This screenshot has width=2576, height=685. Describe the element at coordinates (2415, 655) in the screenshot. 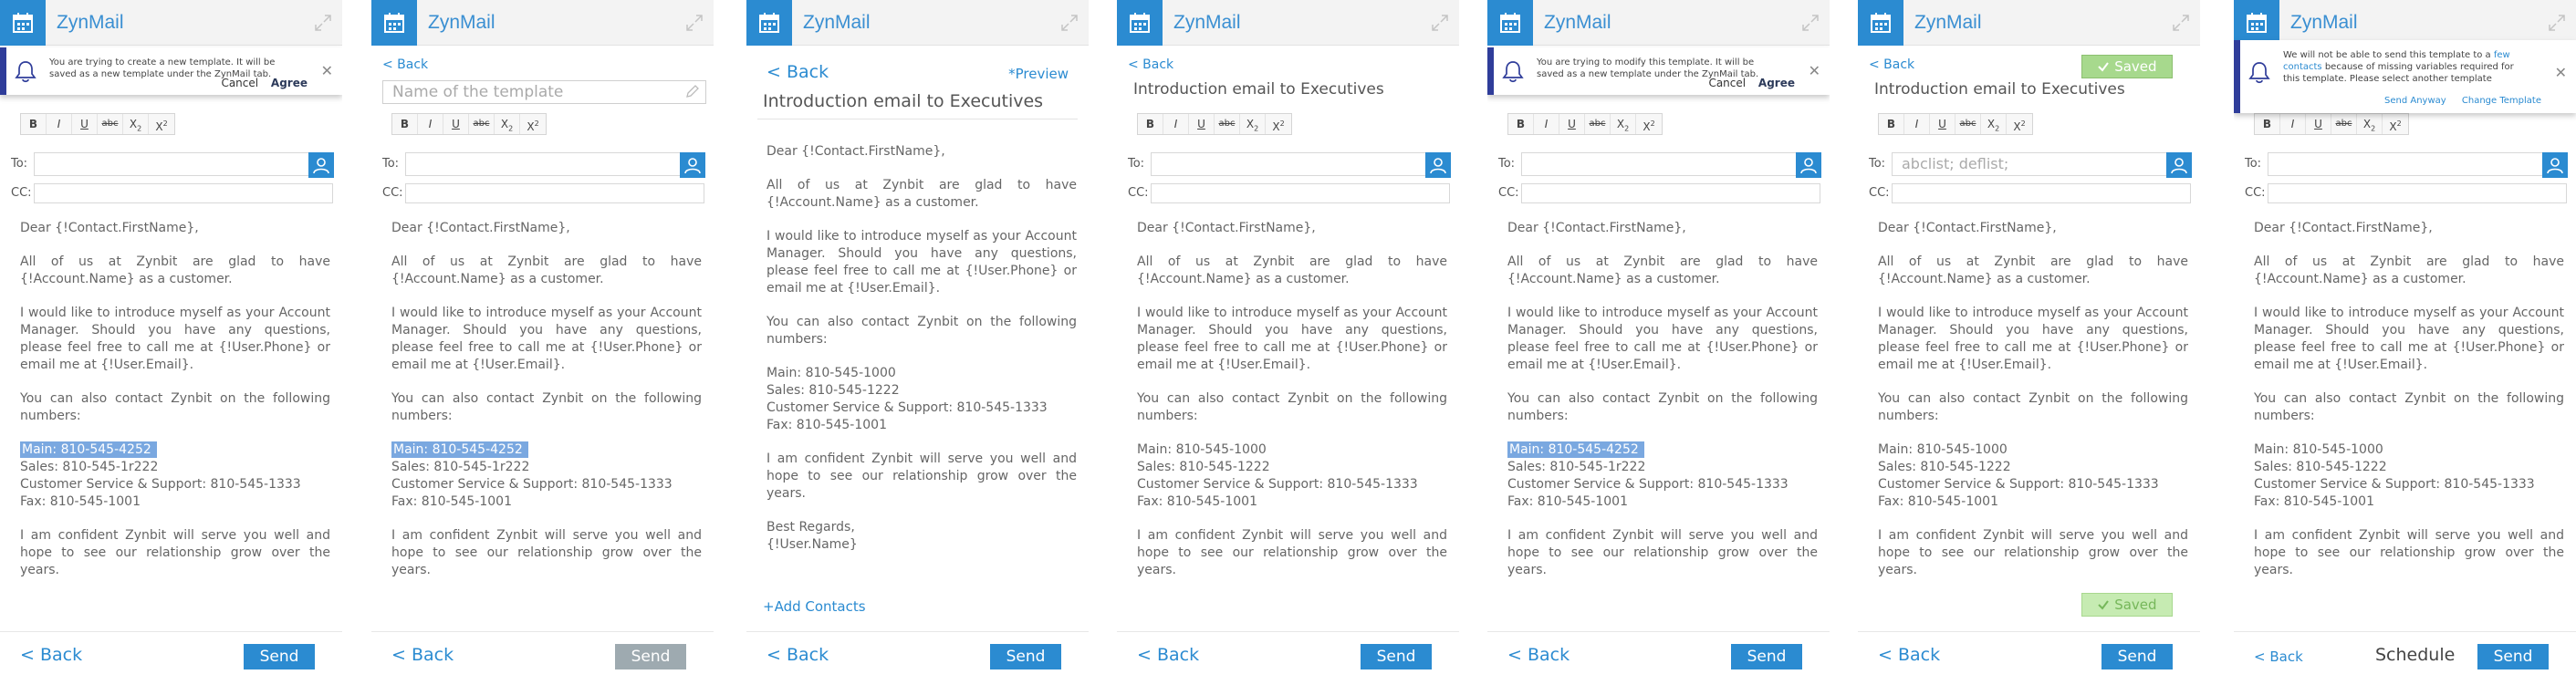

I see `schedule-button: Schedule` at that location.